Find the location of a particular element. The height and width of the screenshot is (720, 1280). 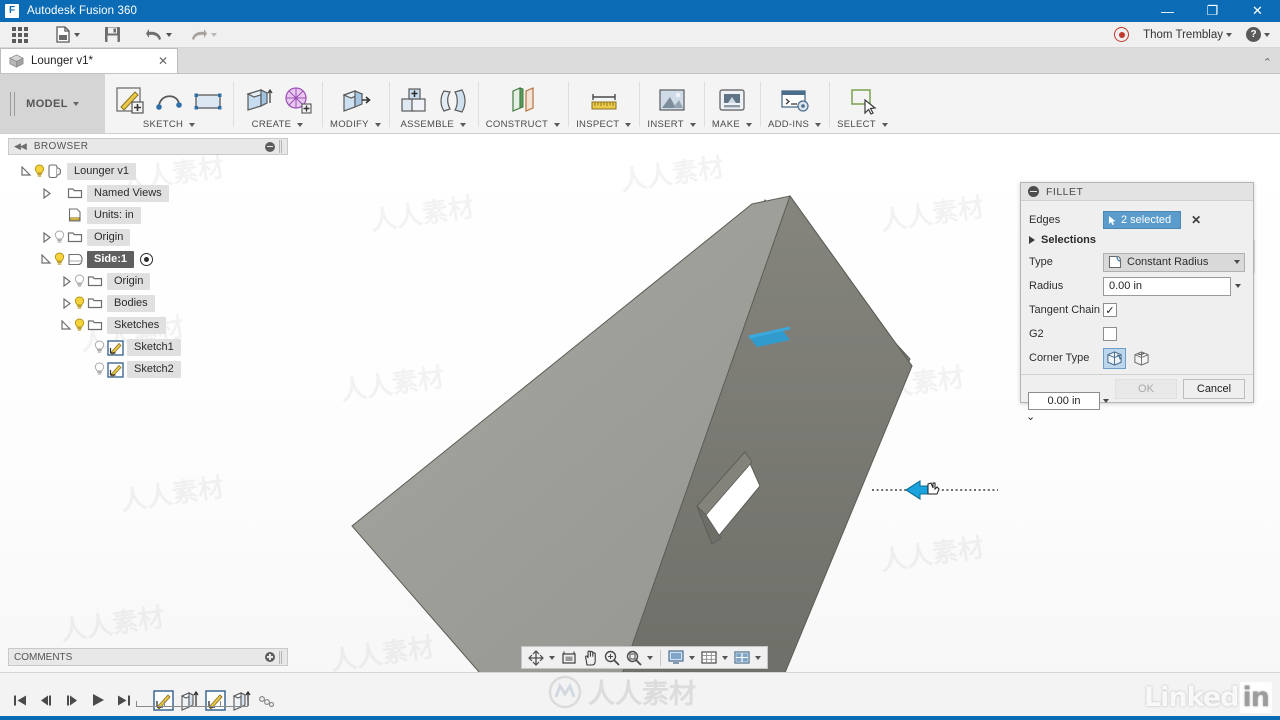

scripts-addins-button is located at coordinates (795, 100).